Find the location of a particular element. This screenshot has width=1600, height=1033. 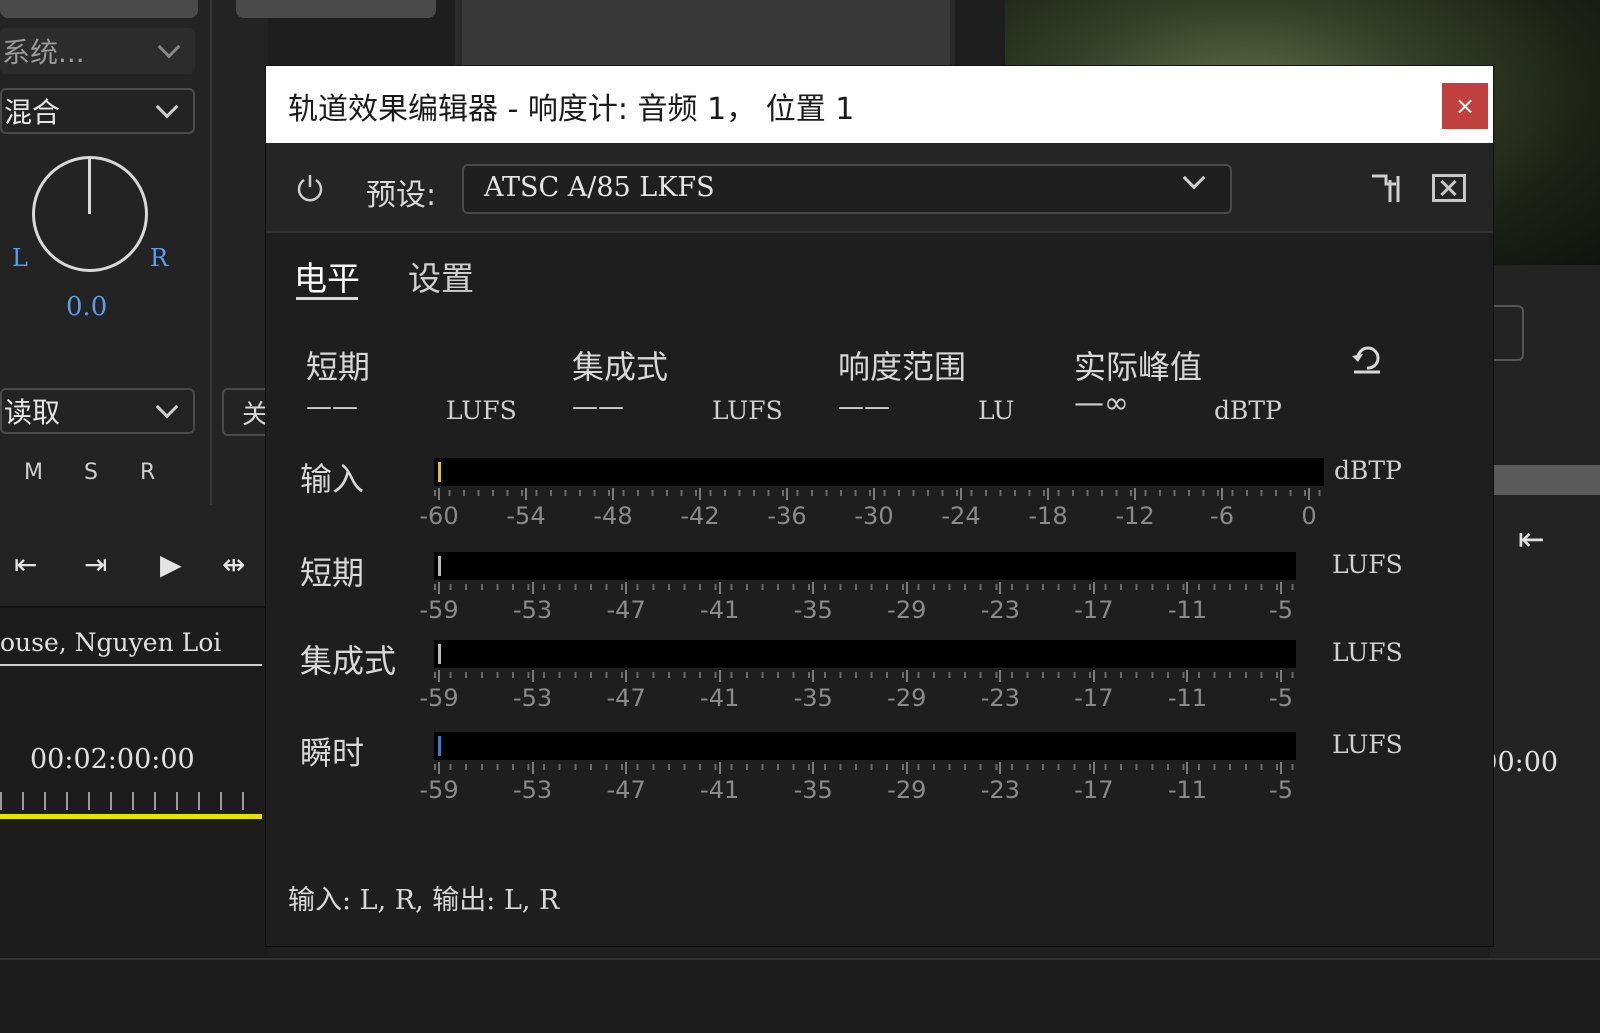

tick-label: -60 is located at coordinates (439, 516).